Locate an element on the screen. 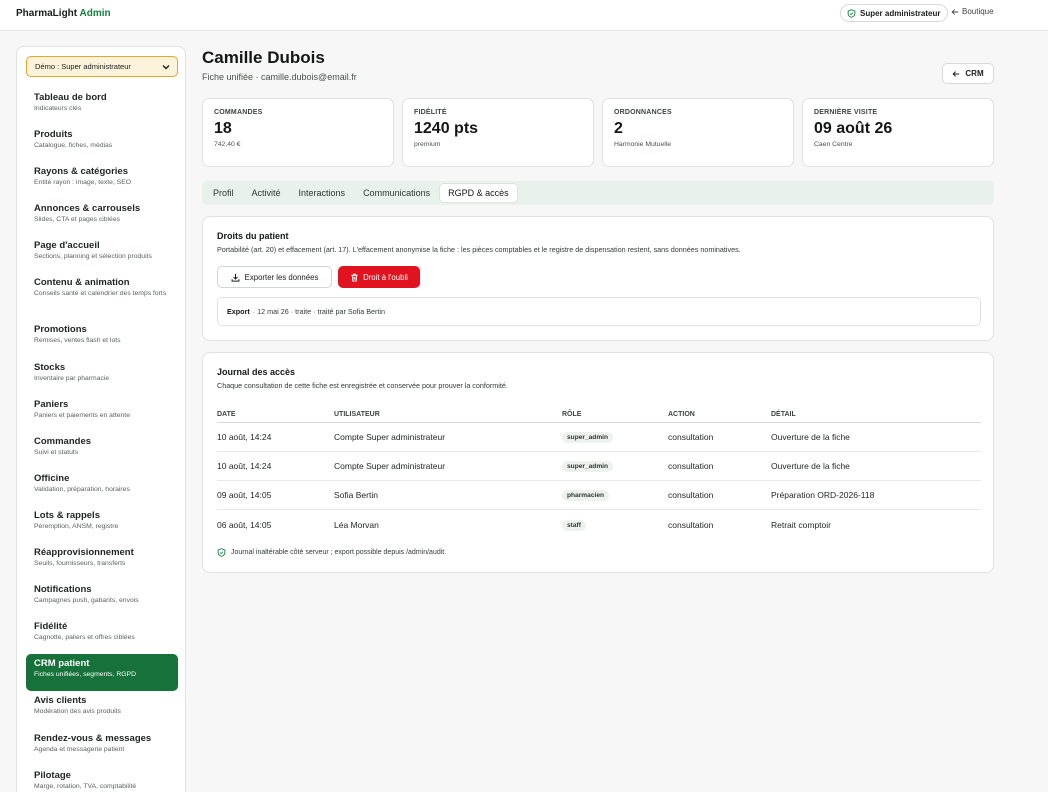  sidebar-item-subtitle: Suivi et statuts is located at coordinates (56, 452).